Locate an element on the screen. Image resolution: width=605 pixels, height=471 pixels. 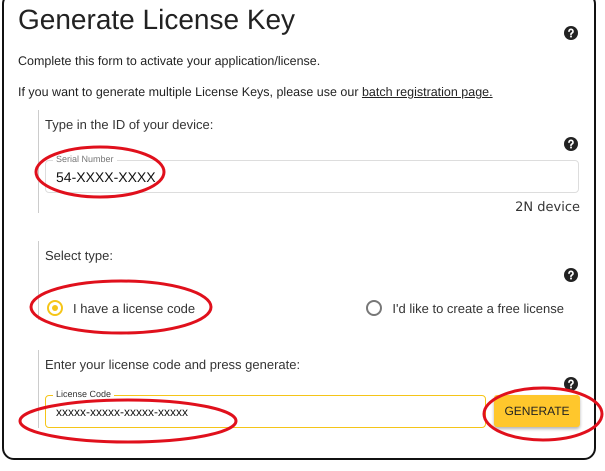
batch-note: If you want to generate multiple License Keys, please use our batch registration page. is located at coordinates (256, 92).